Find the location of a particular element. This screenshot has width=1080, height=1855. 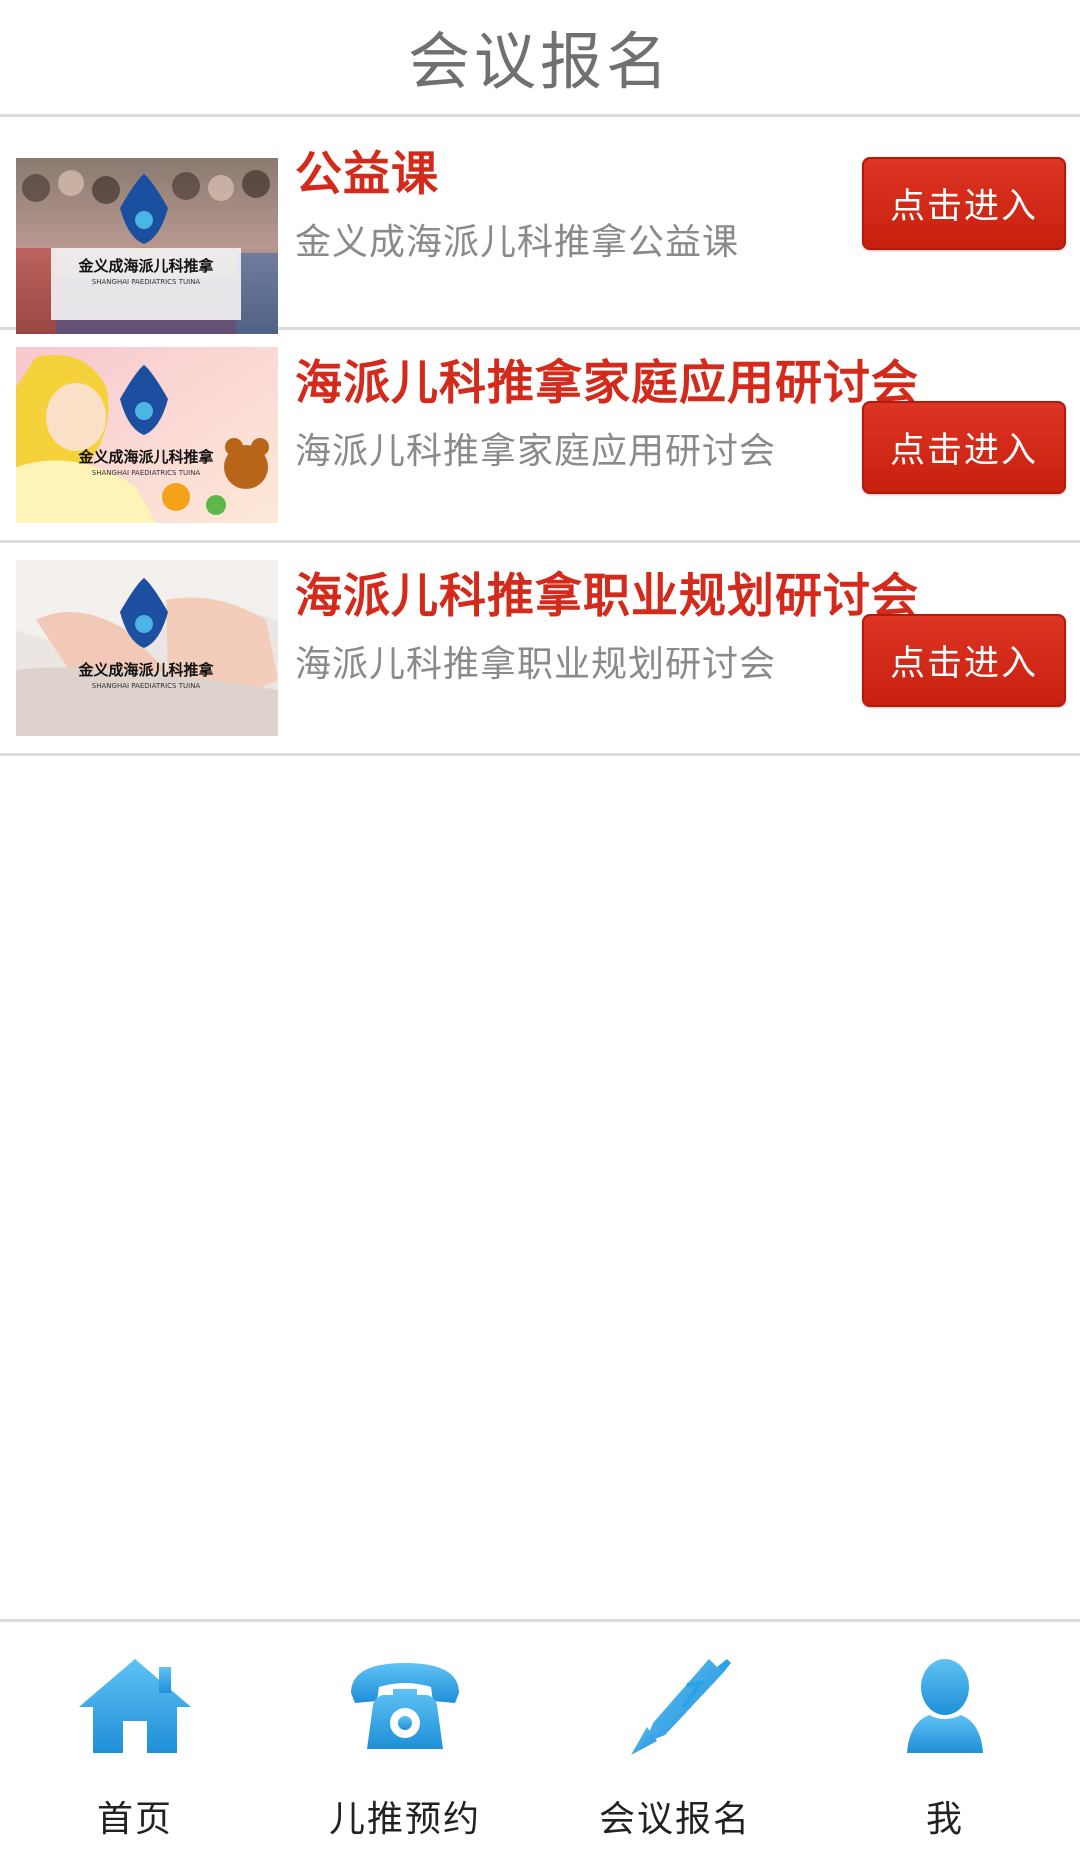

meeting-subtitle: 海派儿科推拿职业规划研讨会 is located at coordinates (536, 664).